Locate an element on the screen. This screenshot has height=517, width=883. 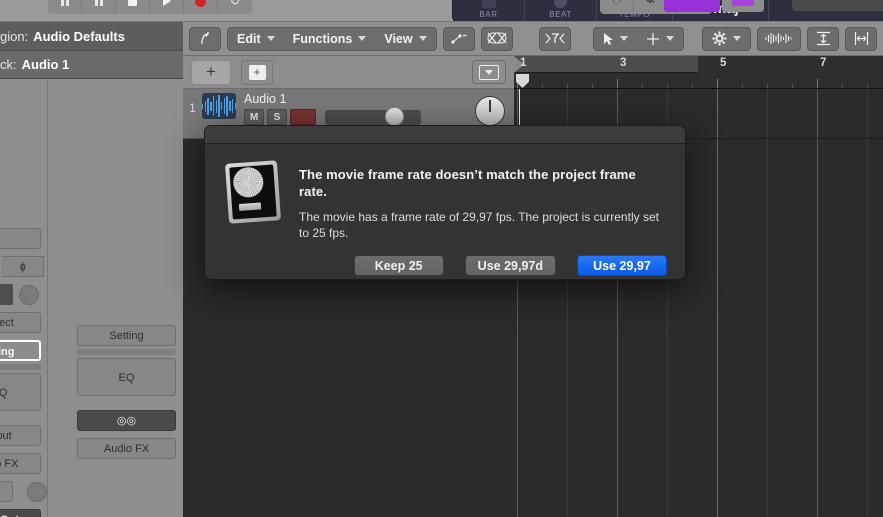
transport-bar: ↻ BAR BEAT KEEP TEMPO Cmaj ◌ ⌁ is located at coordinates (441, 11).